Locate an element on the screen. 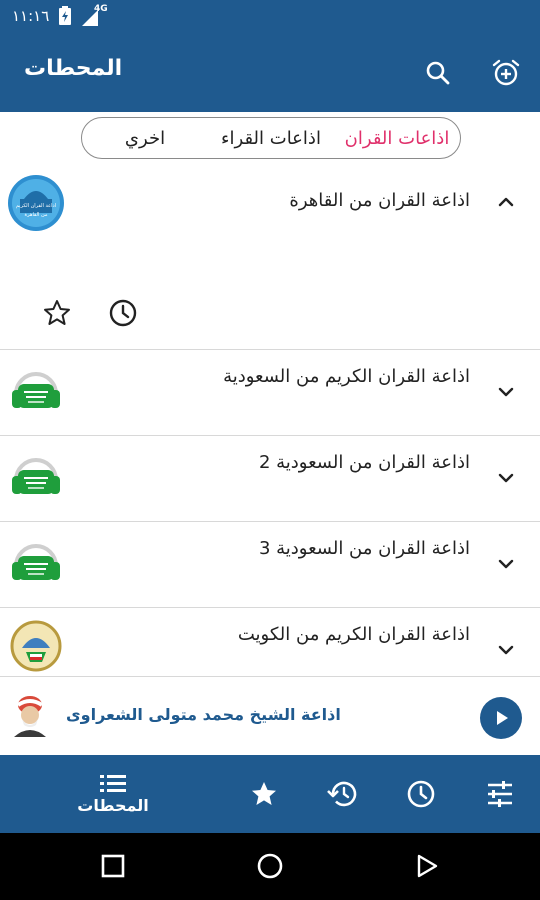 The width and height of the screenshot is (540, 900). bottom-navigation: المحطات is located at coordinates (270, 794).